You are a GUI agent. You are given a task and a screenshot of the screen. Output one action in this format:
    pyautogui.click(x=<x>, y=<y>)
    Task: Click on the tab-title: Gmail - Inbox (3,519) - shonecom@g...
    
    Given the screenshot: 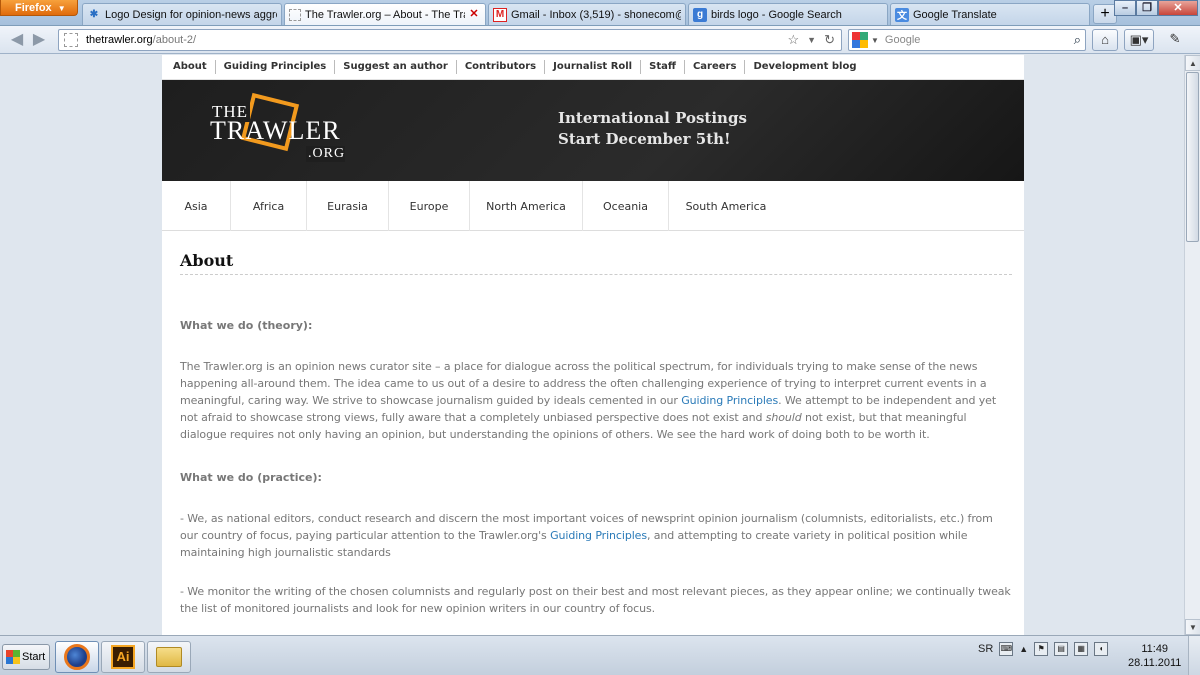 What is the action you would take?
    pyautogui.click(x=596, y=14)
    